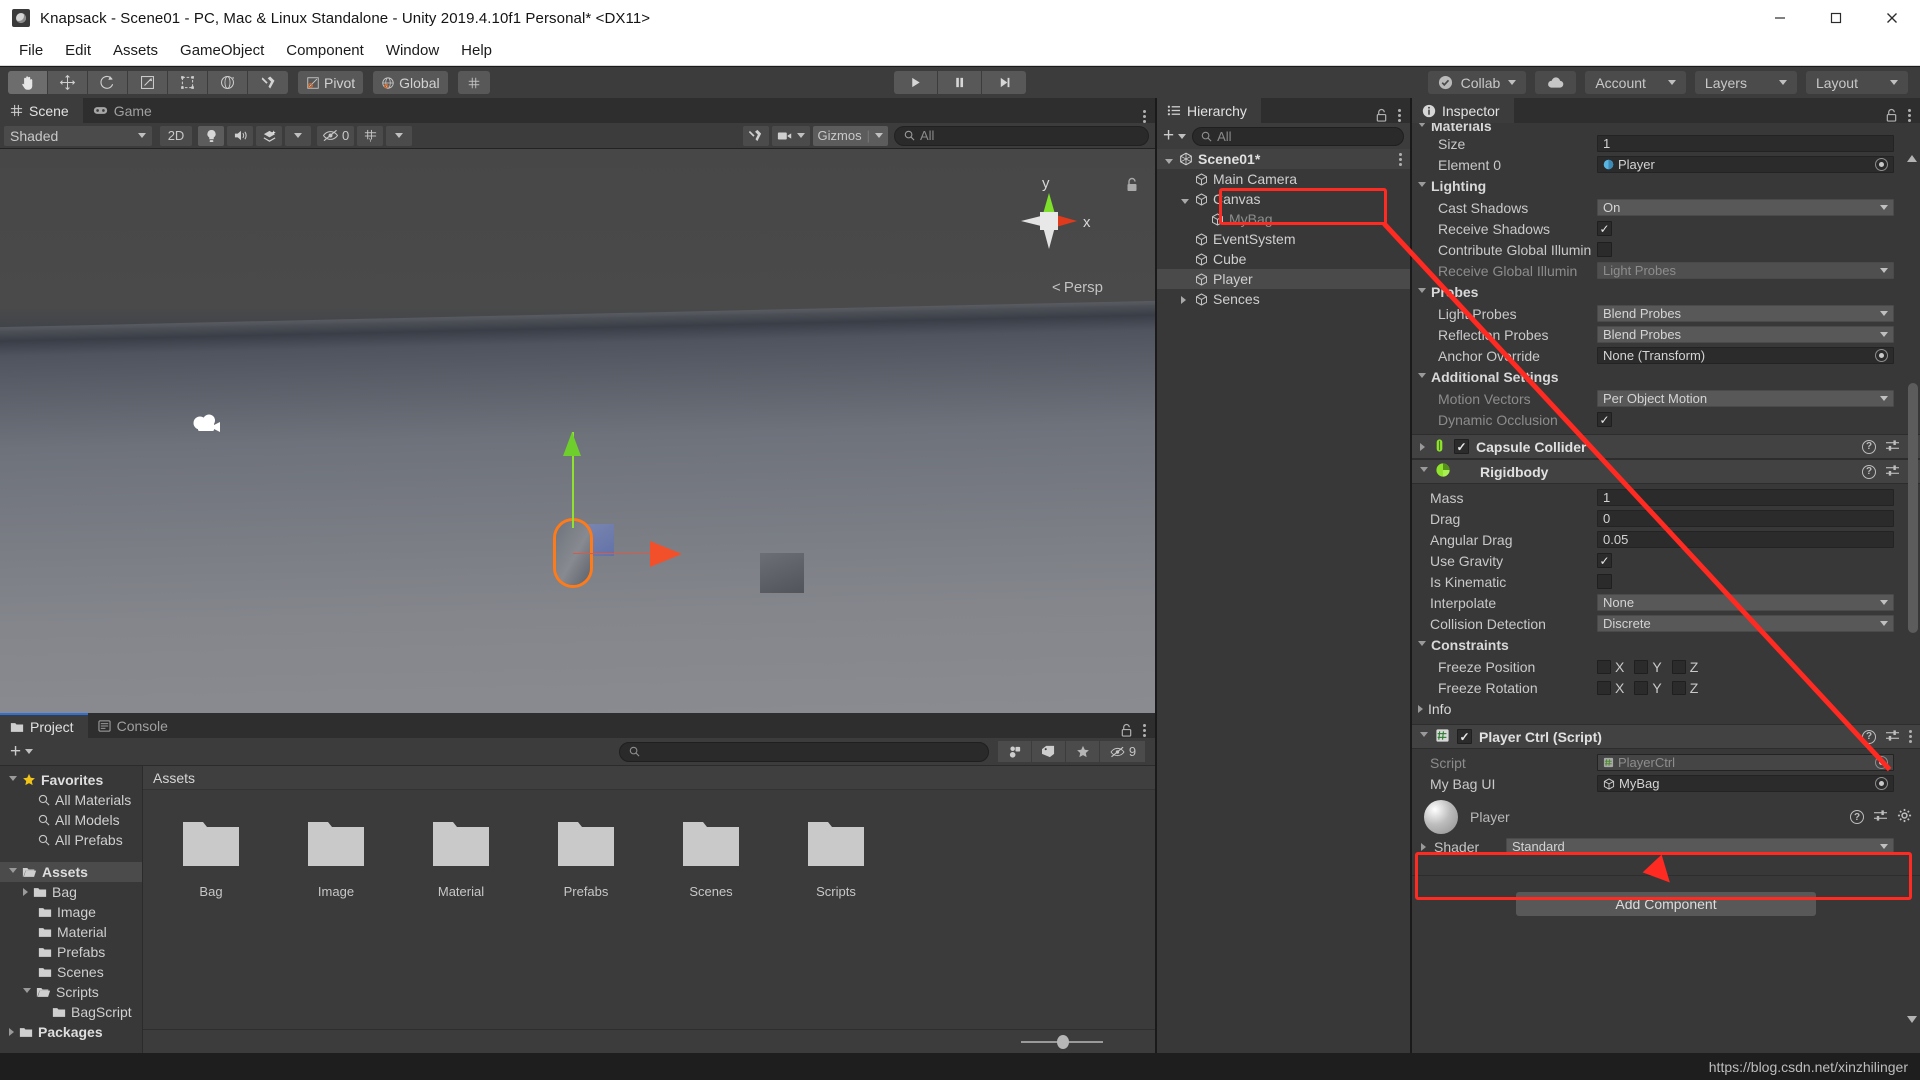 This screenshot has height=1080, width=1920. What do you see at coordinates (461, 858) in the screenshot?
I see `asset-folder-material: Material` at bounding box center [461, 858].